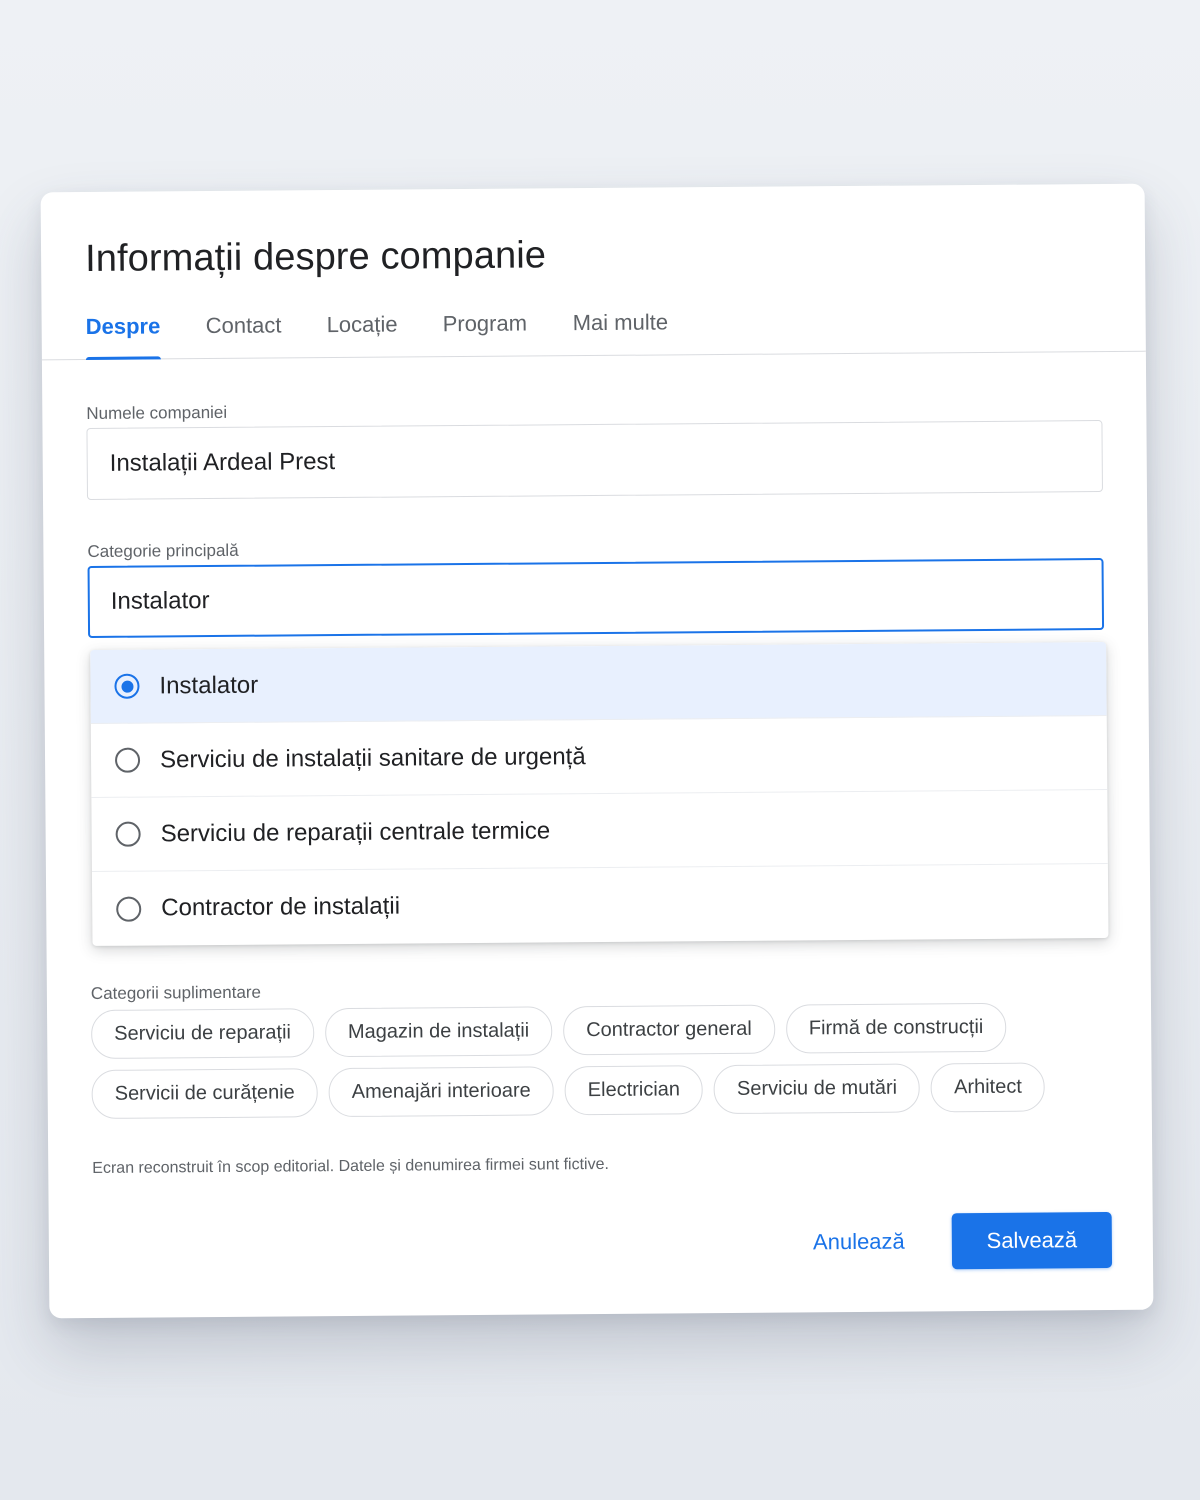 The height and width of the screenshot is (1500, 1200). I want to click on dialog-title: Informații despre companie, so click(315, 257).